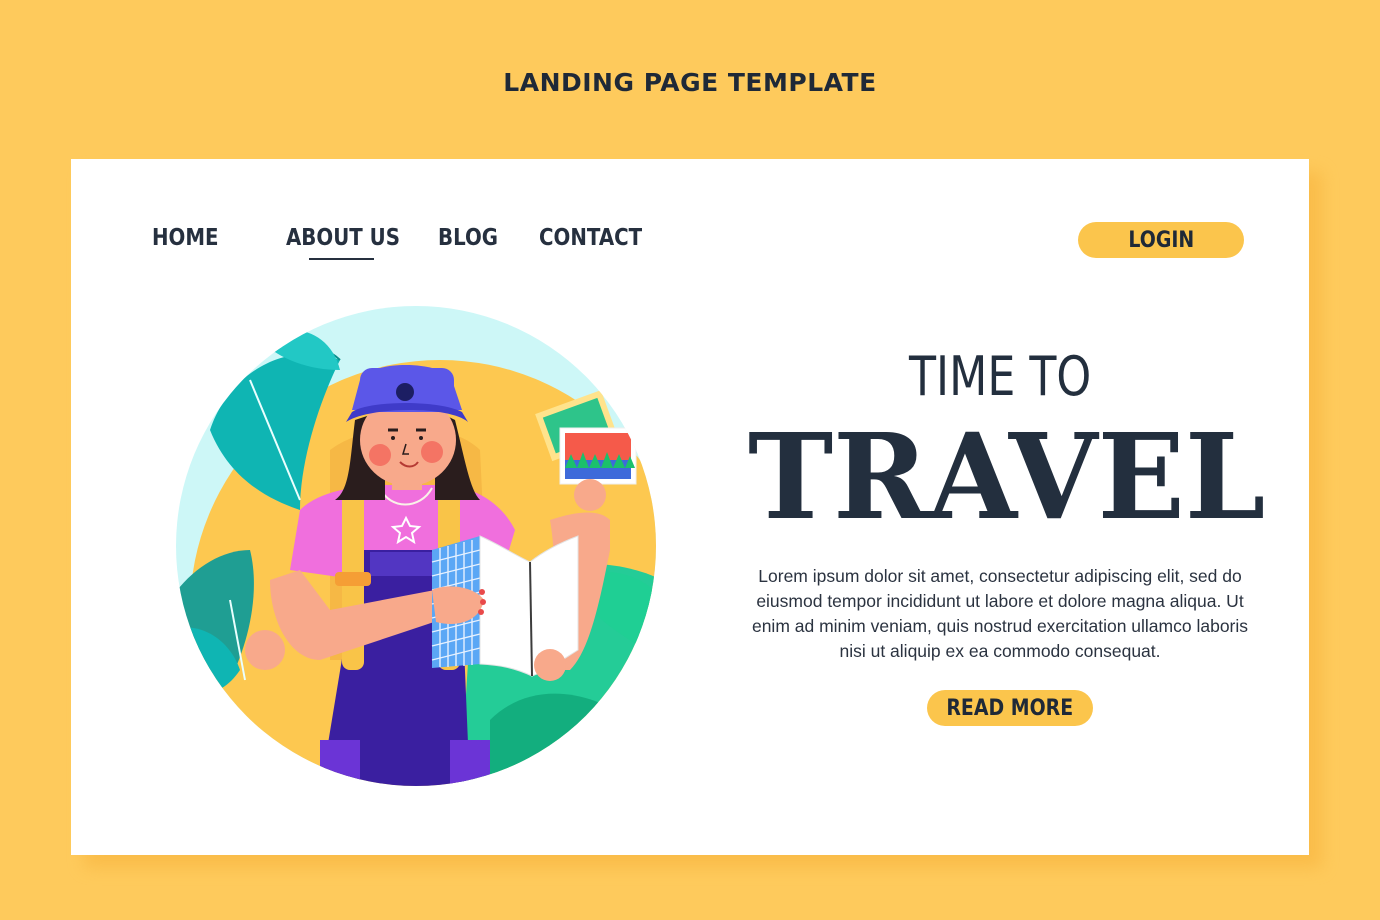 The image size is (1380, 920). I want to click on login-button: LOGIN, so click(1161, 240).